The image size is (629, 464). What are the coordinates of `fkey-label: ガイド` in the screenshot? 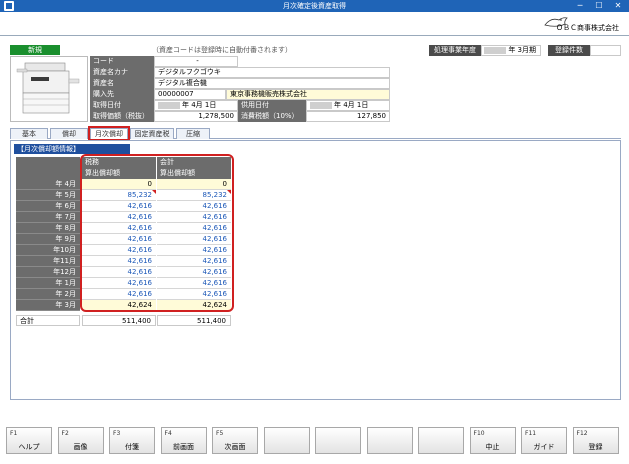 It's located at (544, 447).